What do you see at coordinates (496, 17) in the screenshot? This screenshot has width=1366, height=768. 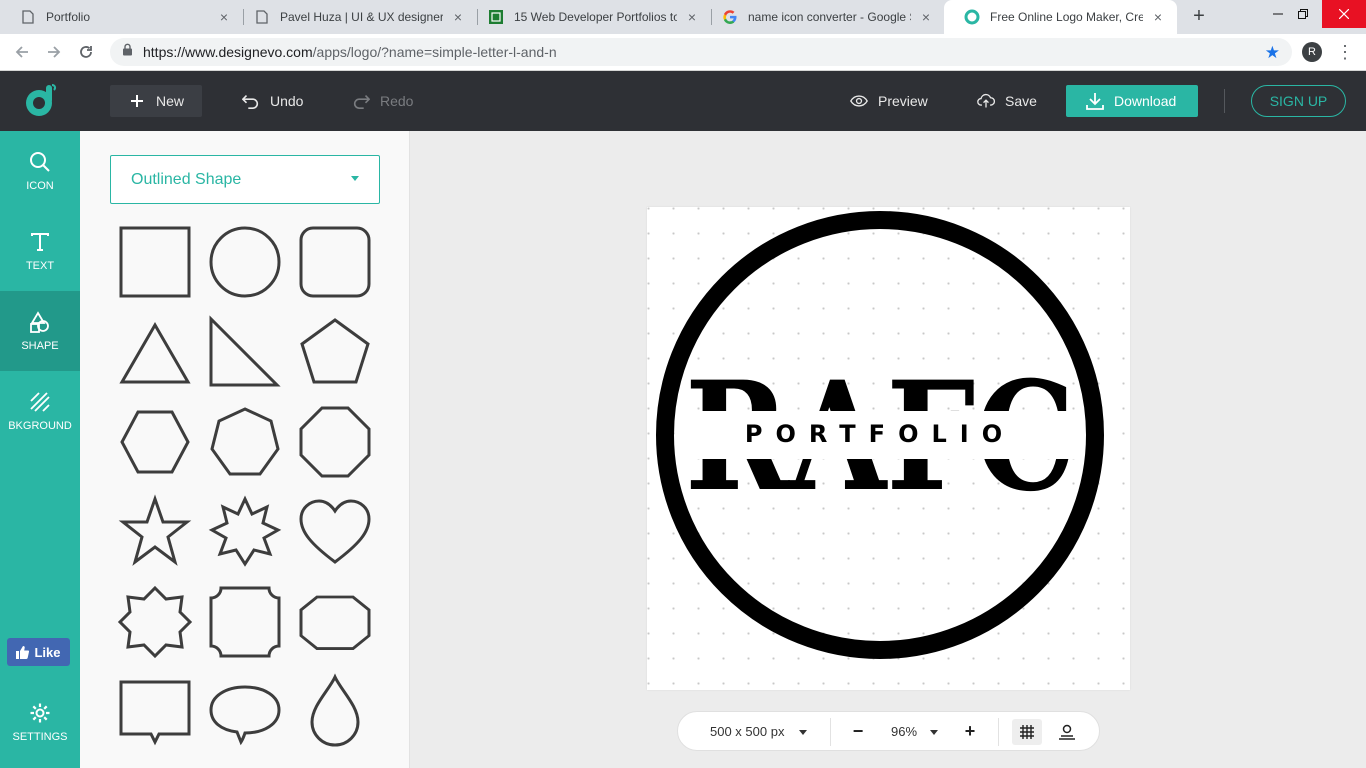 I see `app-icon` at bounding box center [496, 17].